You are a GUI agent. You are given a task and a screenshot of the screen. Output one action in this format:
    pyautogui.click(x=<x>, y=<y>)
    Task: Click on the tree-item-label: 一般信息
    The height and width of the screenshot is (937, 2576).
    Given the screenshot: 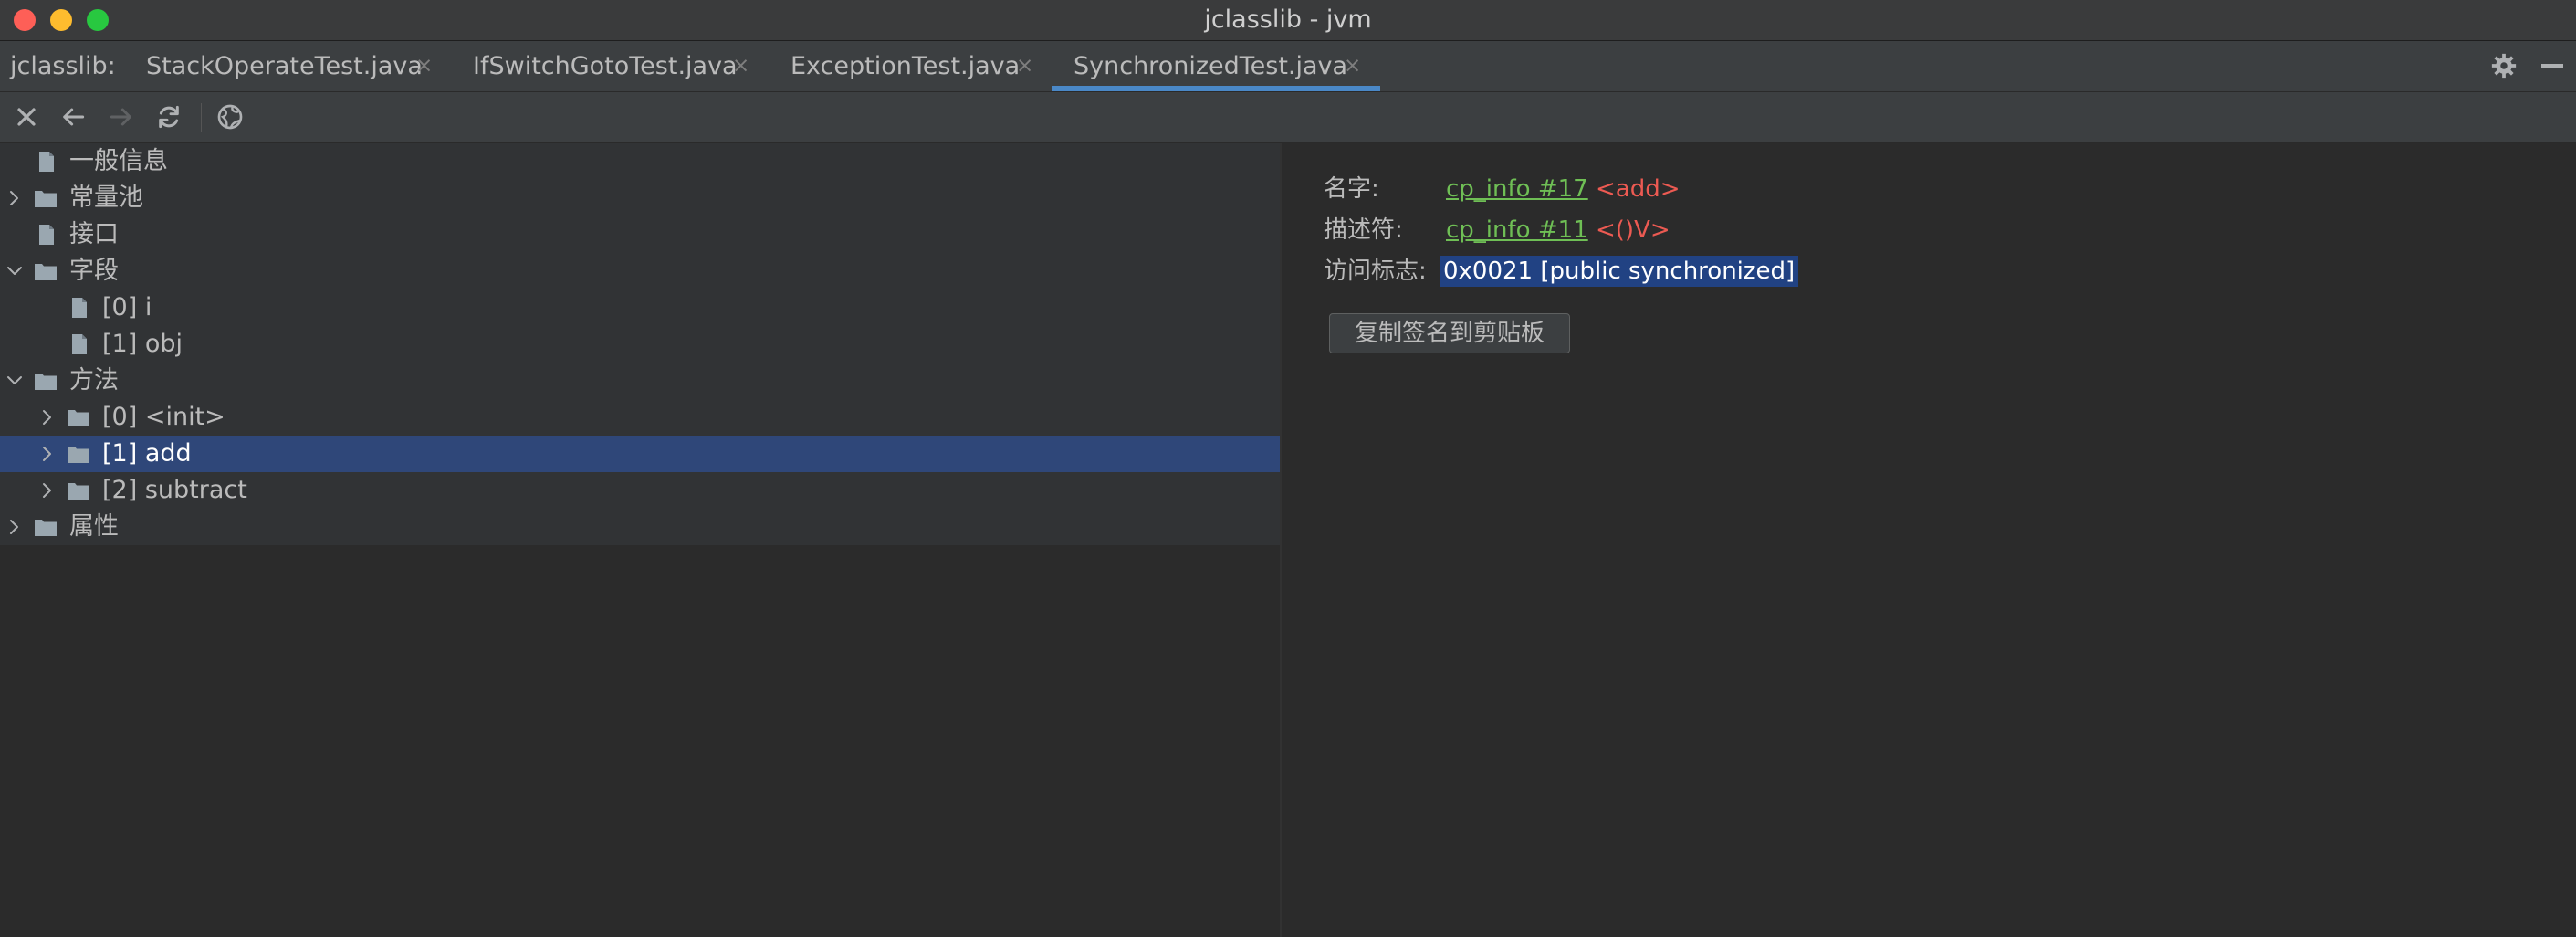 What is the action you would take?
    pyautogui.click(x=118, y=161)
    